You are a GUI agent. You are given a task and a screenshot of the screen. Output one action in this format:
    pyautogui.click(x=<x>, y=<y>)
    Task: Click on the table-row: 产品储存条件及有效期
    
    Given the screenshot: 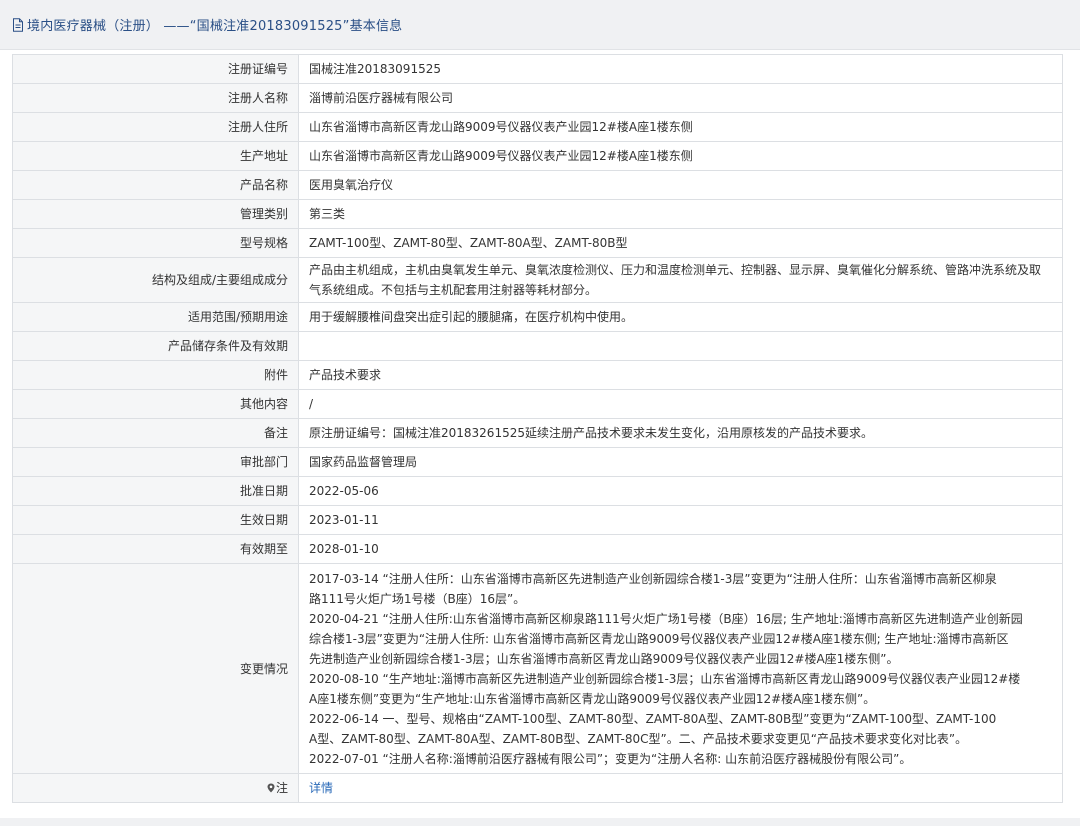 What is the action you would take?
    pyautogui.click(x=537, y=346)
    